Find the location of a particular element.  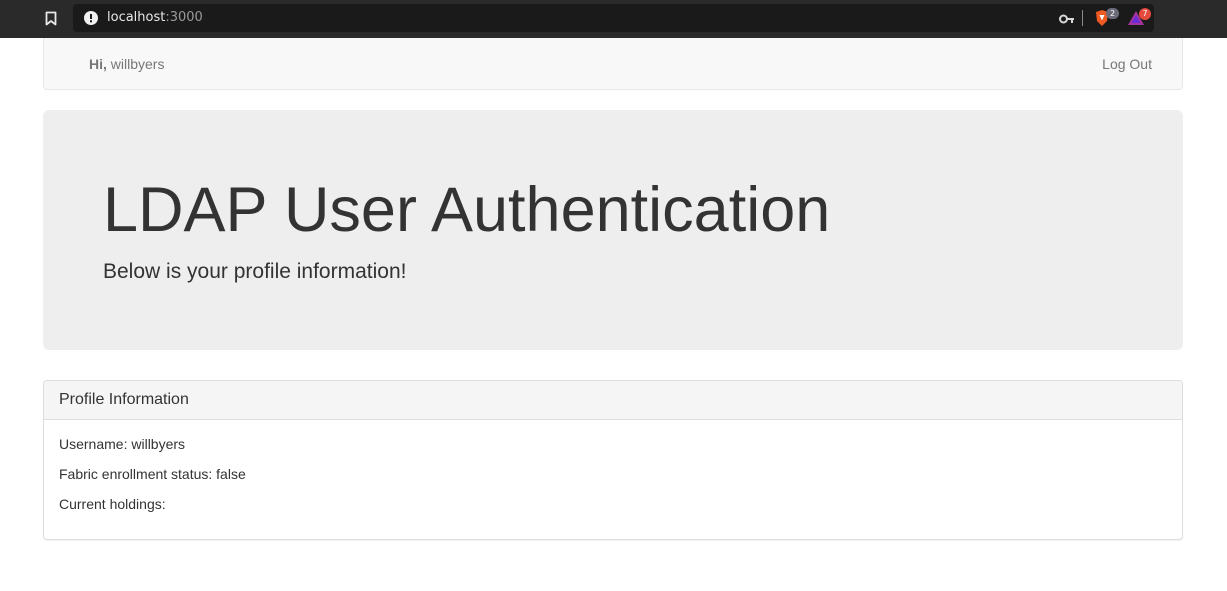

panel-title: Profile Information is located at coordinates (124, 399).